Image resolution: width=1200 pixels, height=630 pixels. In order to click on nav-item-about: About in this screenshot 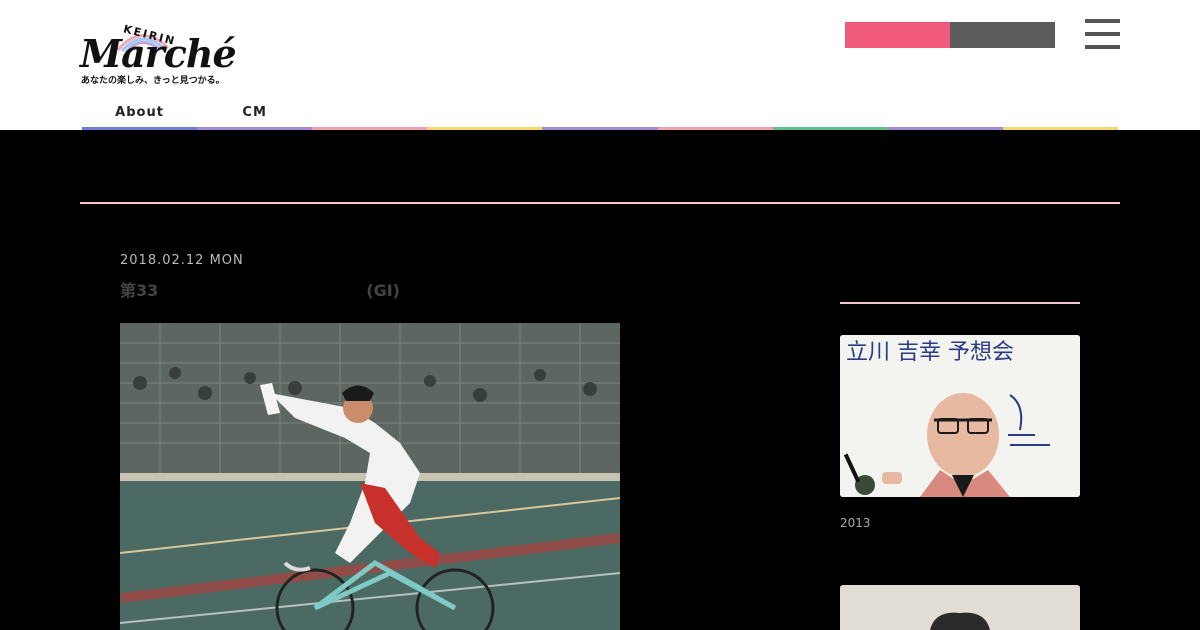, I will do `click(140, 115)`.